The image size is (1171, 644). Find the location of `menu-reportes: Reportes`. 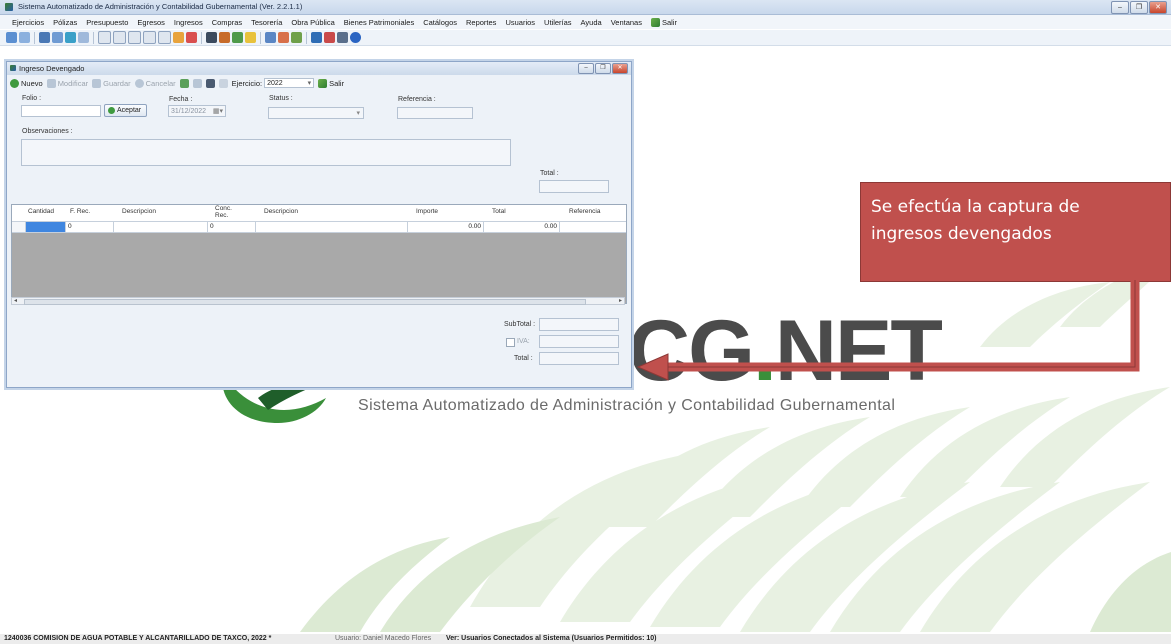

menu-reportes: Reportes is located at coordinates (481, 22).